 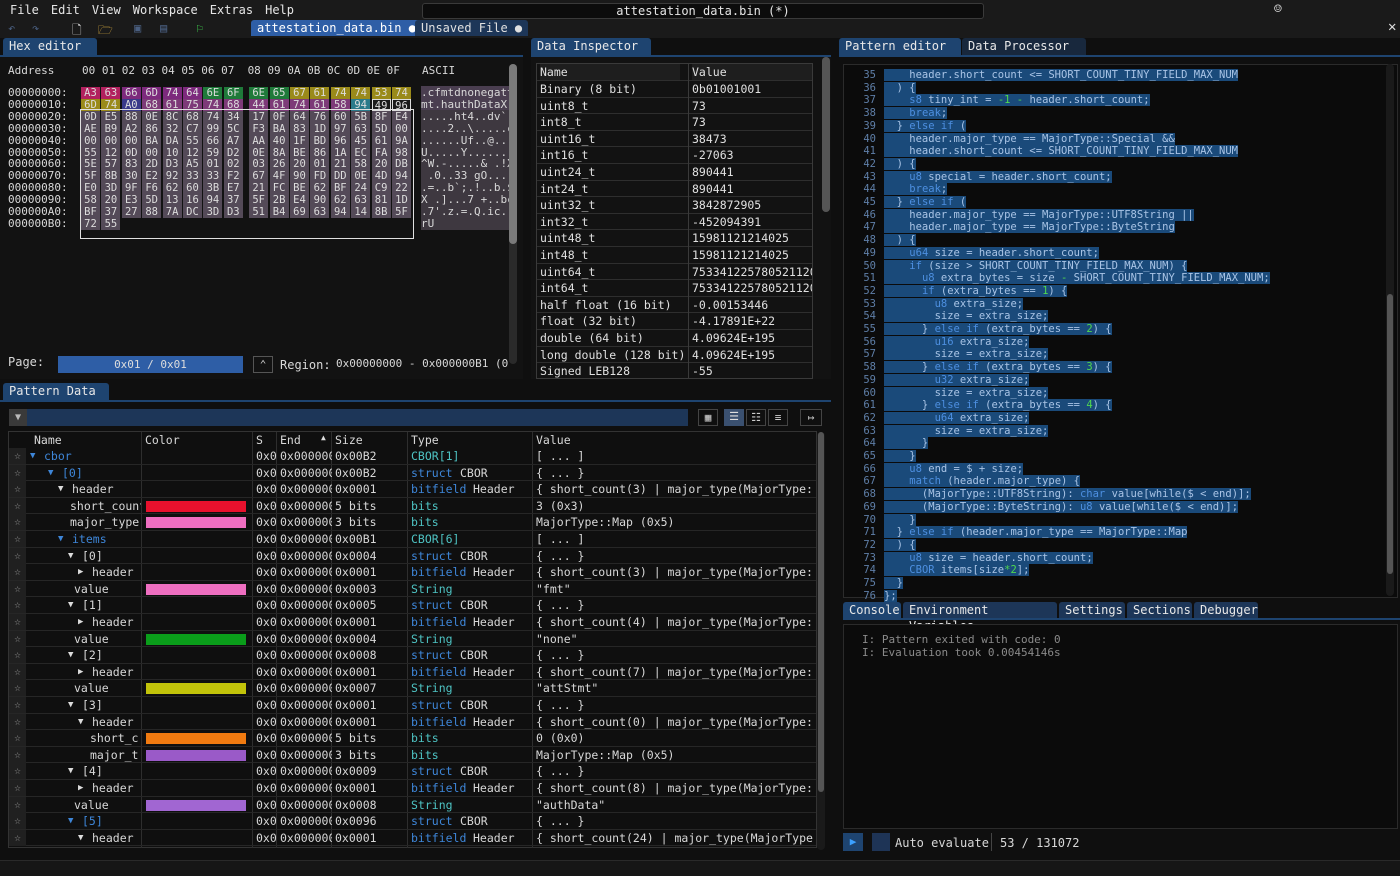 What do you see at coordinates (1114, 240) in the screenshot?
I see `code-line: 48 ) {` at bounding box center [1114, 240].